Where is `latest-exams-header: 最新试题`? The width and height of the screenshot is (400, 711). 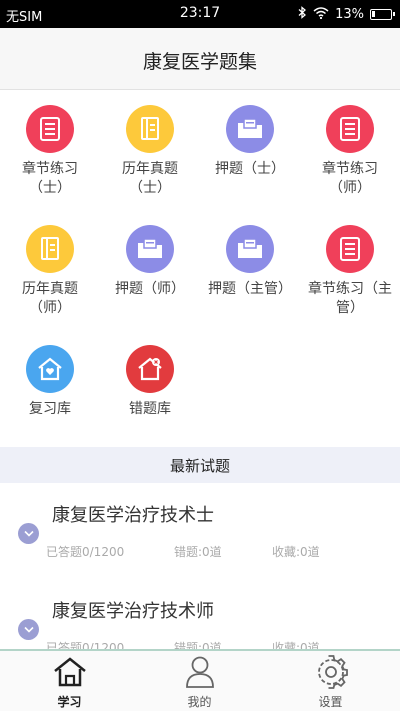 latest-exams-header: 最新试题 is located at coordinates (200, 465).